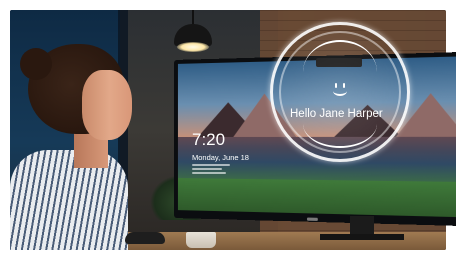 This screenshot has width=456, height=260. What do you see at coordinates (145, 238) in the screenshot?
I see `headphones` at bounding box center [145, 238].